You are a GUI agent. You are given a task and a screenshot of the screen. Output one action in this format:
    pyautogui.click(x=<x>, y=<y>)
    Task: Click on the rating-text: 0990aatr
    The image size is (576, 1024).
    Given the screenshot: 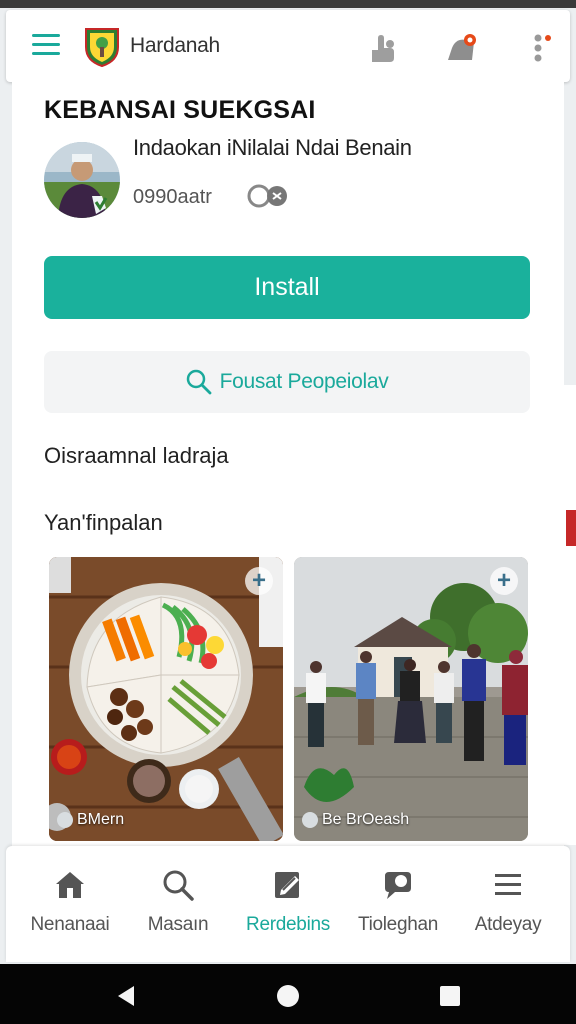 What is the action you would take?
    pyautogui.click(x=172, y=197)
    